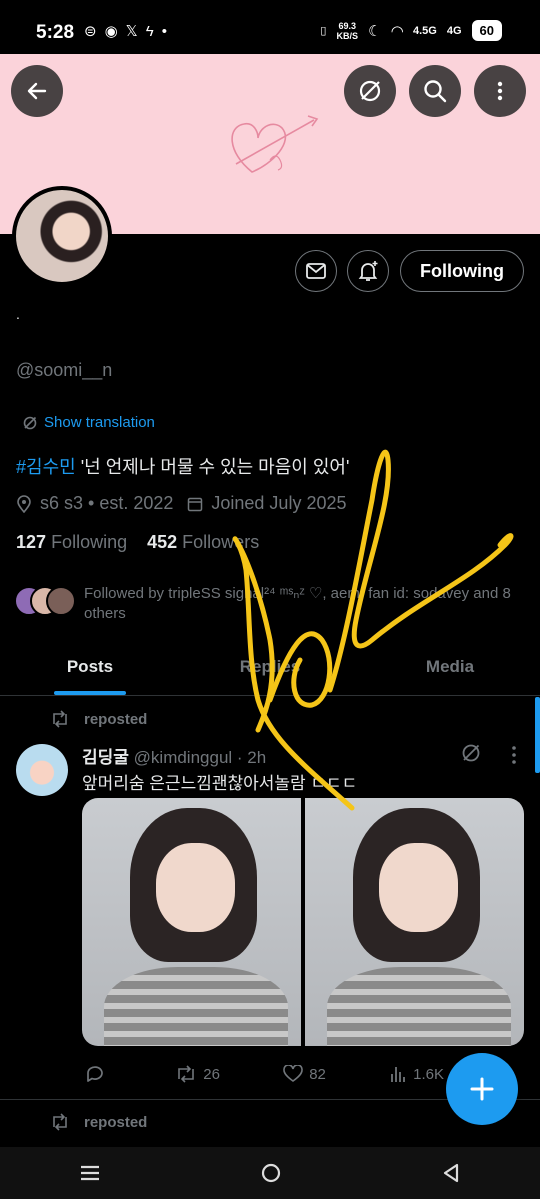 The height and width of the screenshot is (1199, 540). I want to click on search-icon, so click(435, 91).